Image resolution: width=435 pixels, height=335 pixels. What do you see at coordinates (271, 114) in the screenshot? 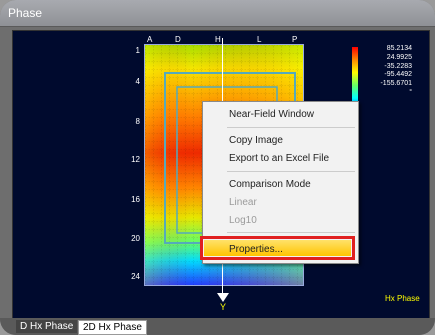
I see `menu-item-near-field-window: Near-Field Window` at bounding box center [271, 114].